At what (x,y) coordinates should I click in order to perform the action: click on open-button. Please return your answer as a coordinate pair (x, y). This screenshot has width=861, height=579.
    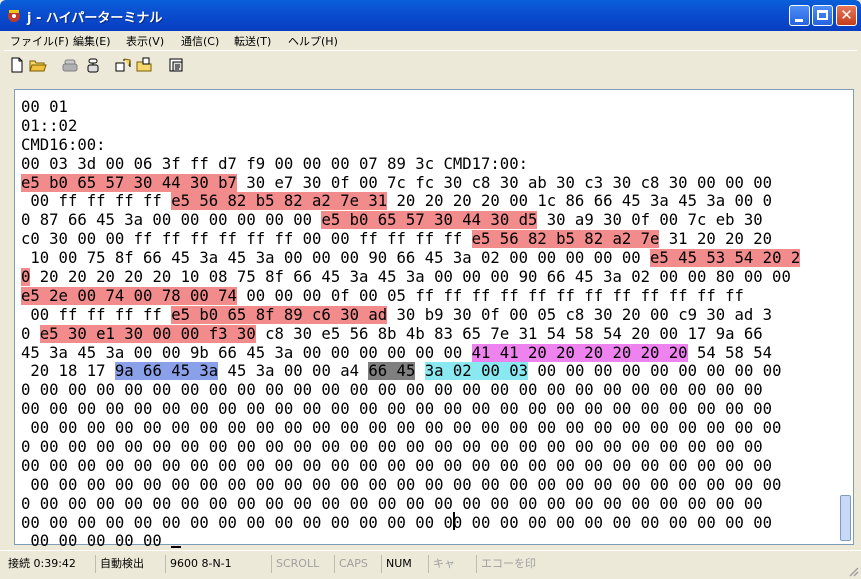
    Looking at the image, I should click on (38, 65).